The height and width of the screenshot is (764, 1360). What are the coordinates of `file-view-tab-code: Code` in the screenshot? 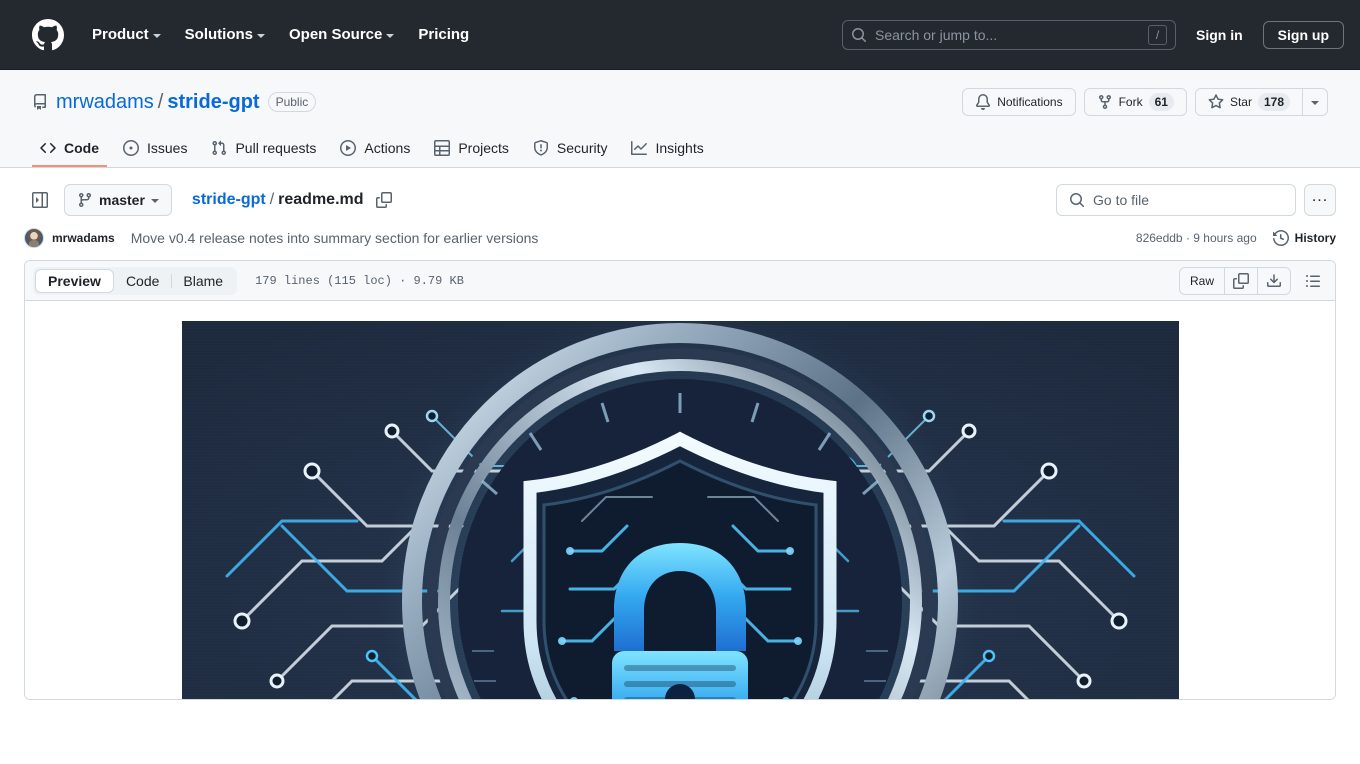 It's located at (142, 281).